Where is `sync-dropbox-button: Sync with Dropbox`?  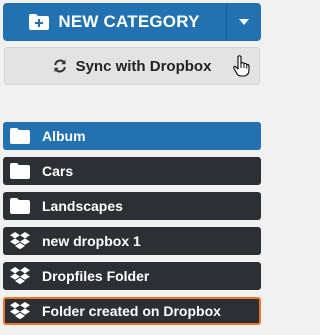
sync-dropbox-button: Sync with Dropbox is located at coordinates (132, 66).